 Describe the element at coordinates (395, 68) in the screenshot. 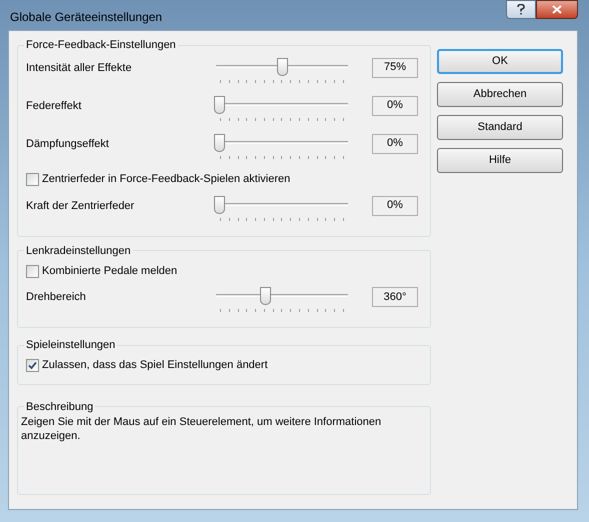

I see `value-box: 75%` at that location.